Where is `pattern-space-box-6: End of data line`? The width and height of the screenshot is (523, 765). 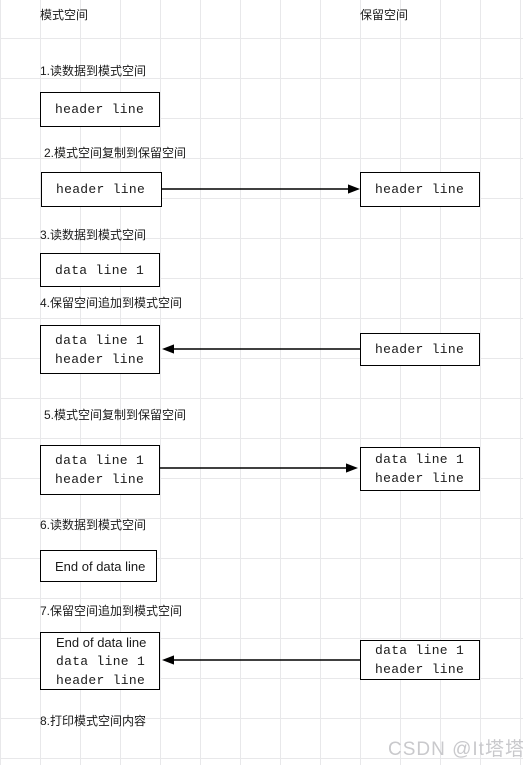
pattern-space-box-6: End of data line is located at coordinates (98, 566).